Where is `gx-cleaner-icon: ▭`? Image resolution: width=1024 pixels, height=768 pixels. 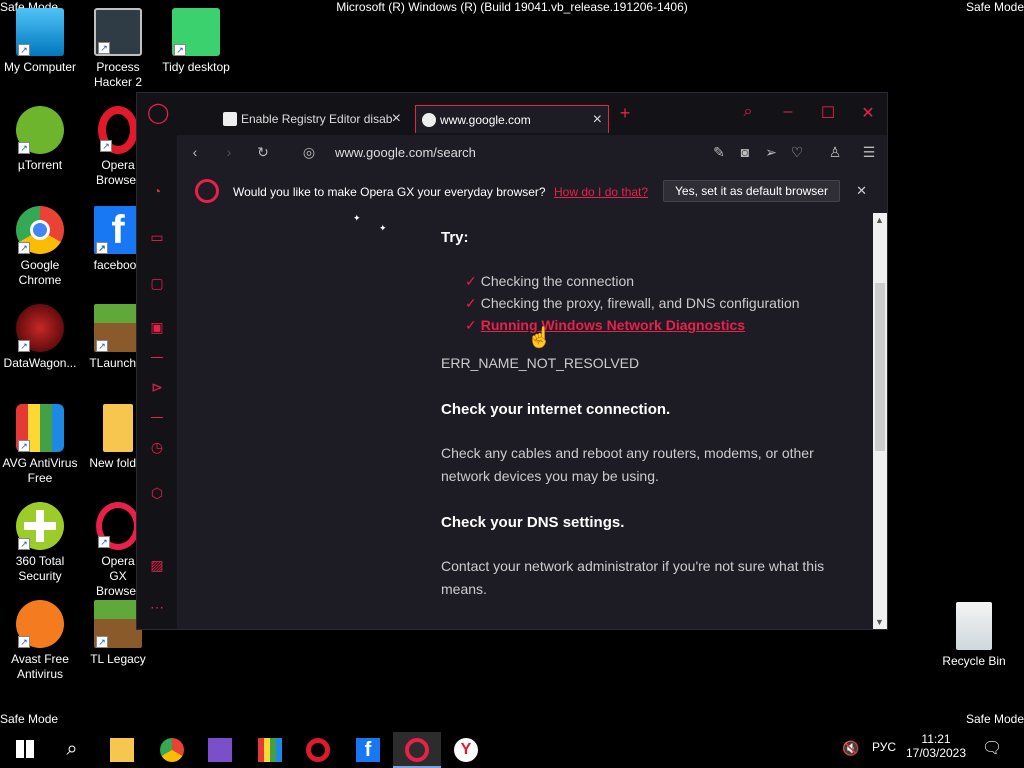 gx-cleaner-icon: ▭ is located at coordinates (157, 237).